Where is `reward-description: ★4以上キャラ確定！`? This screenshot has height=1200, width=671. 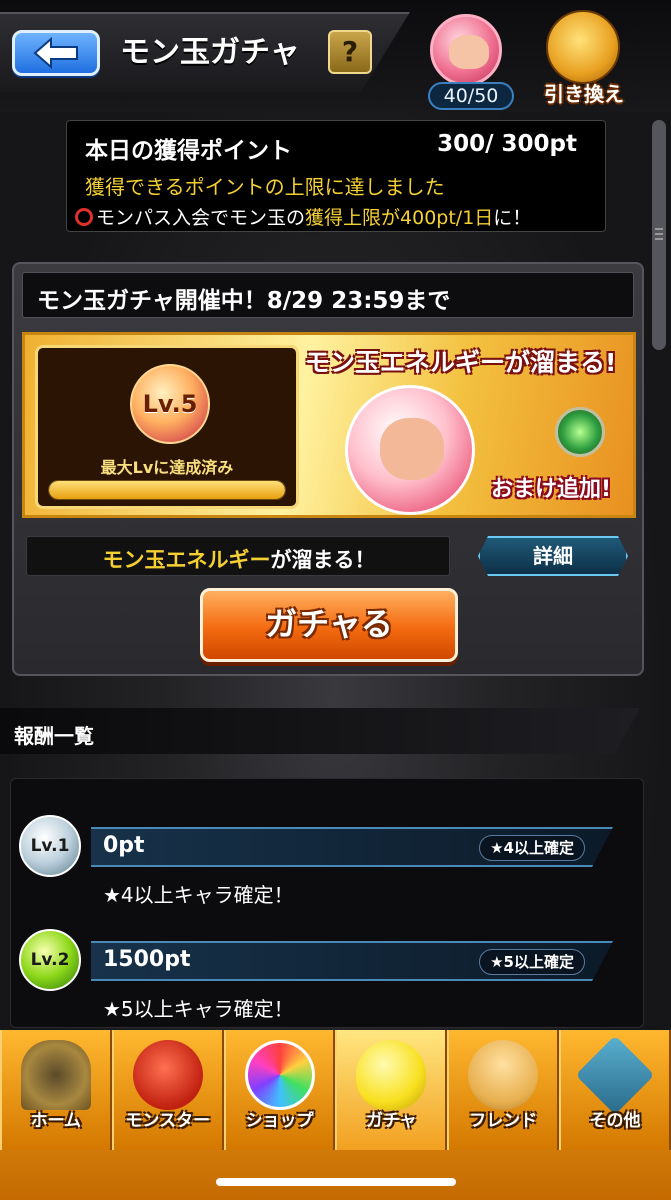
reward-description: ★4以上キャラ確定！ is located at coordinates (198, 895).